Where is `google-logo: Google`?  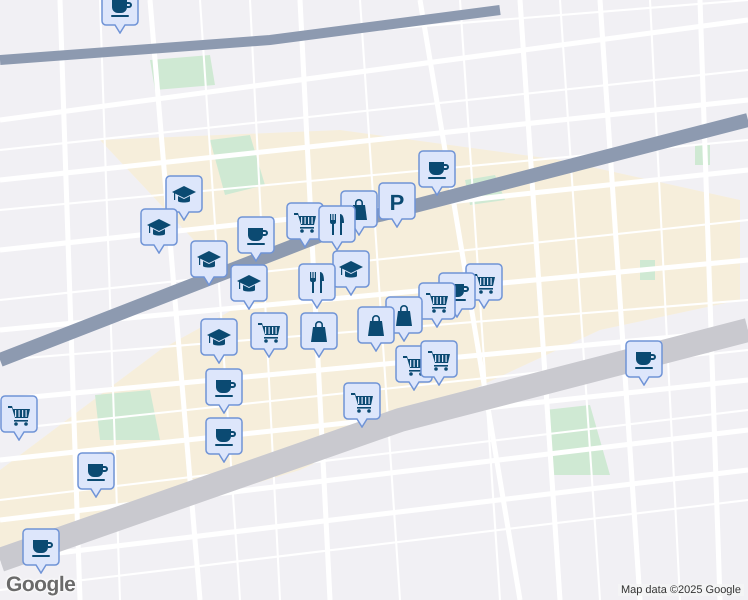
google-logo: Google is located at coordinates (41, 585).